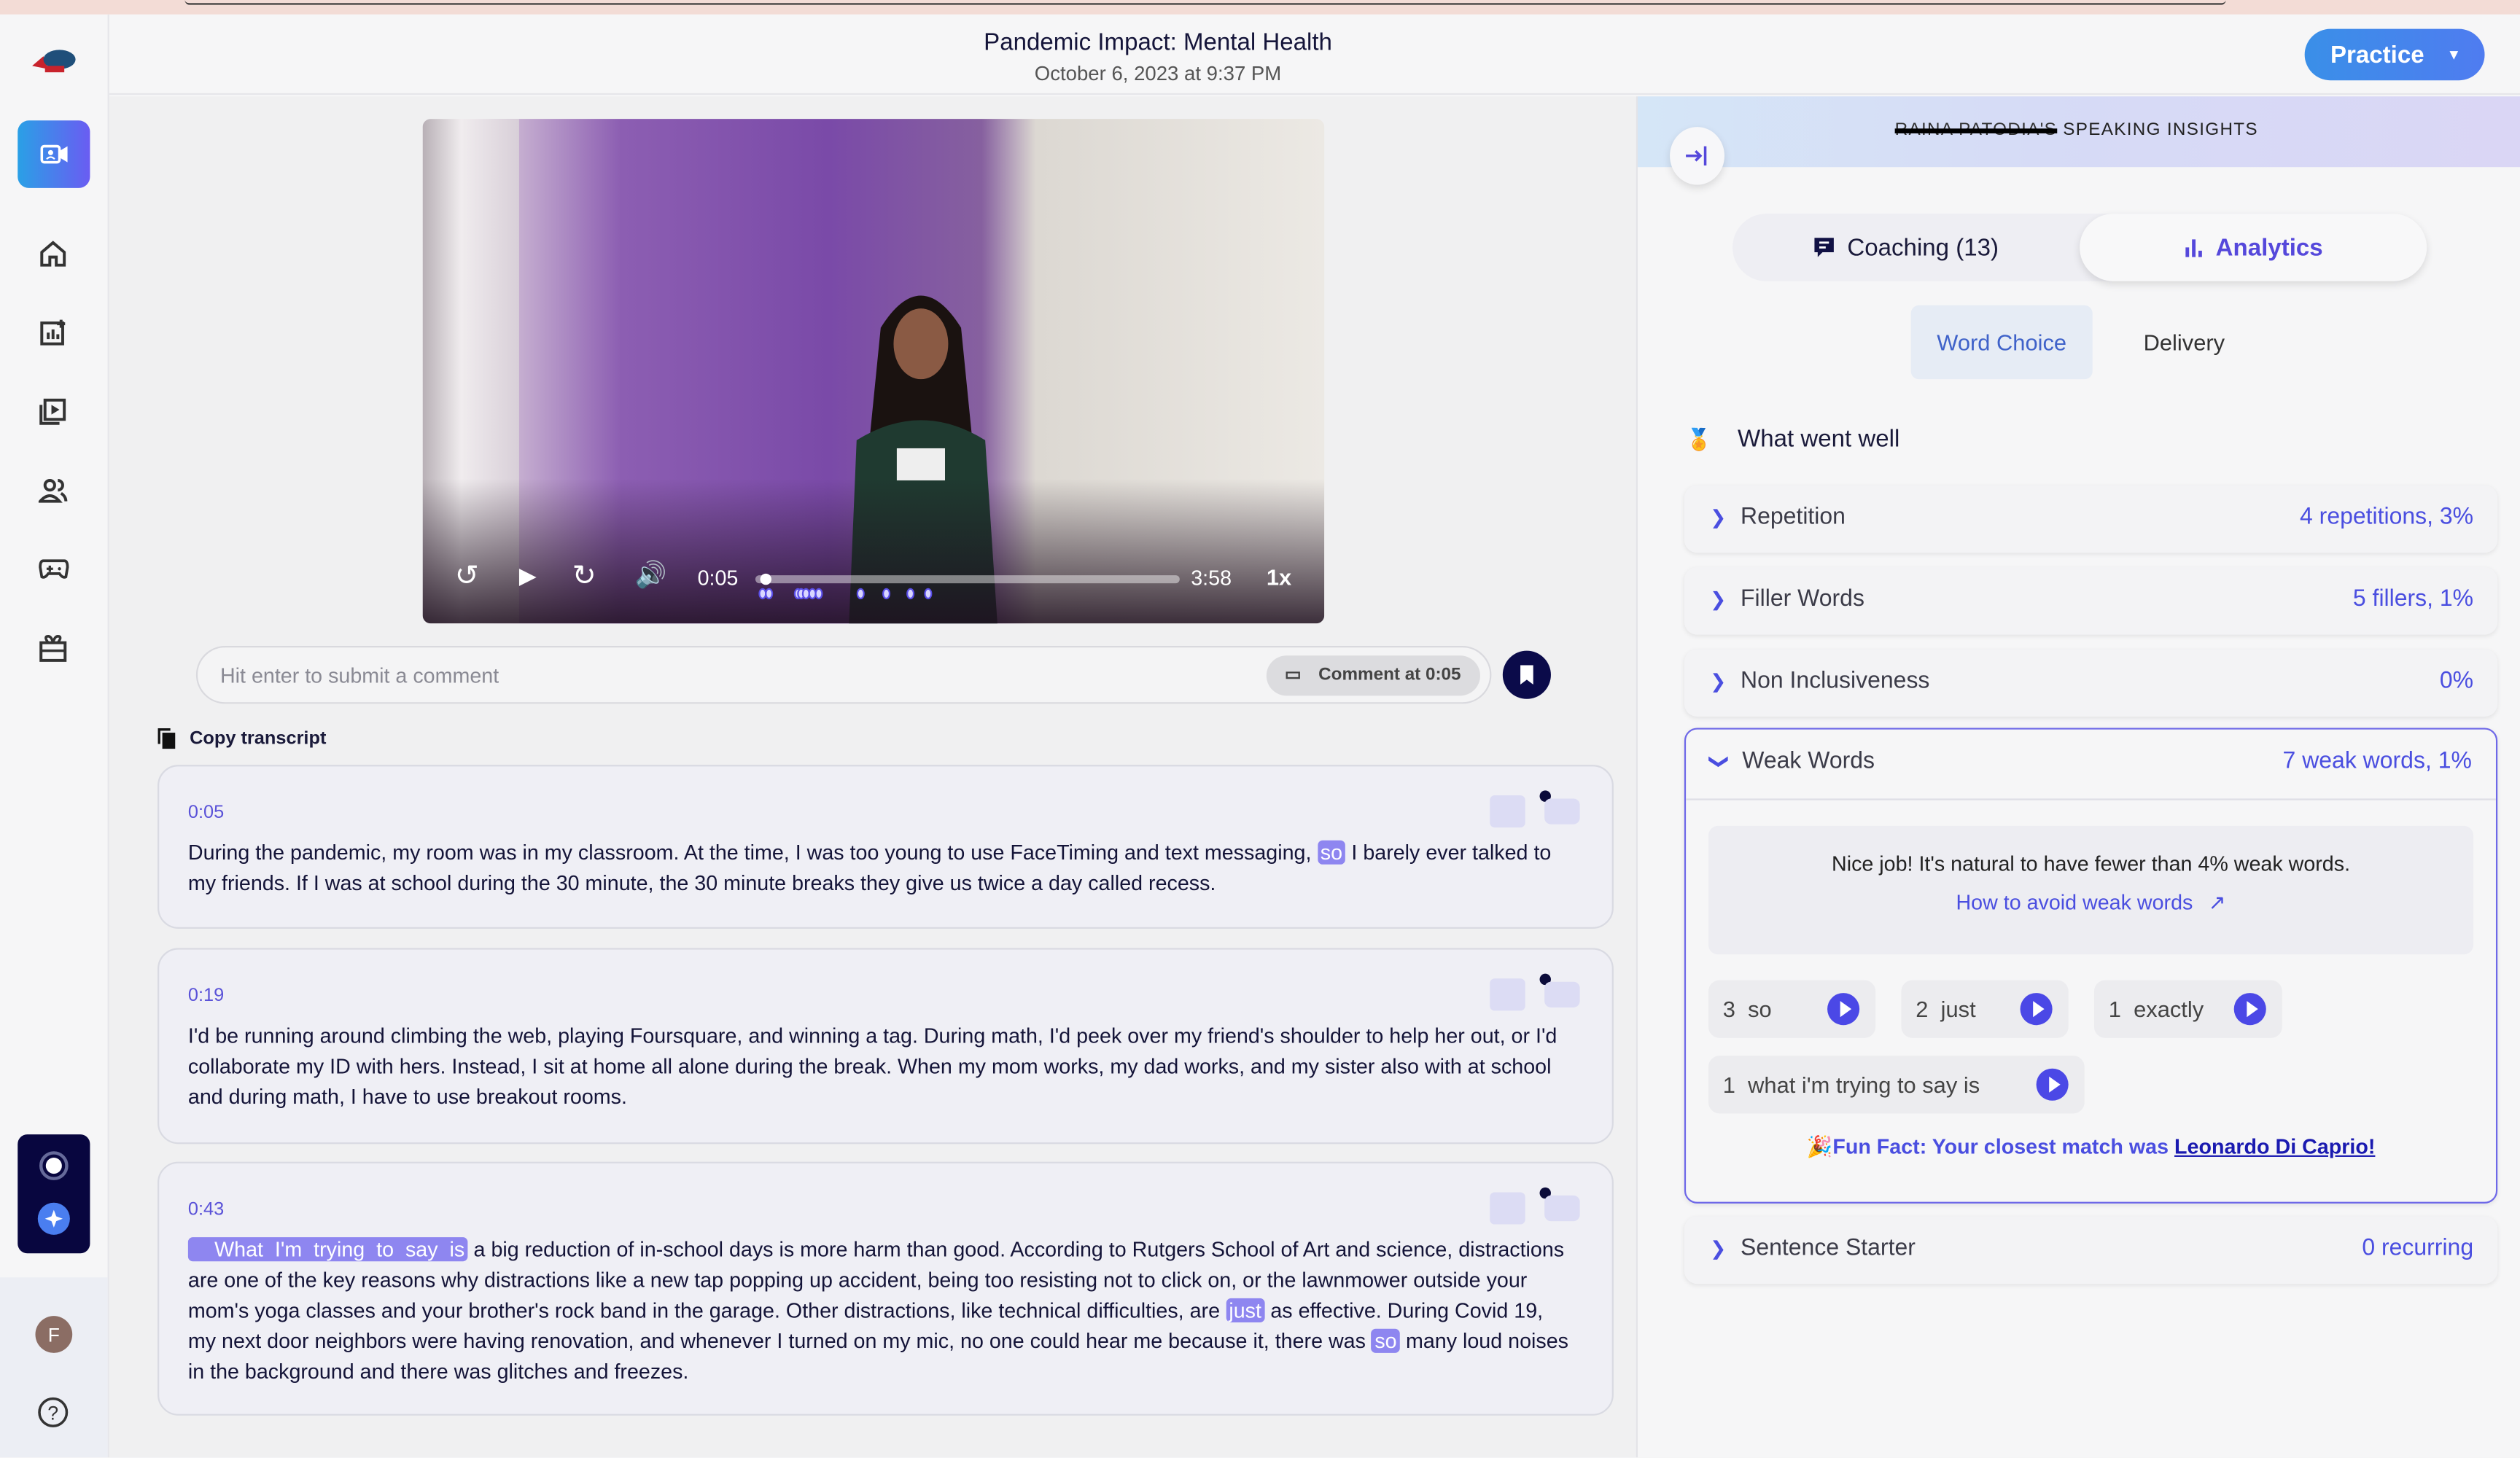 This screenshot has height=1458, width=2520. I want to click on video-camera-icon, so click(53, 154).